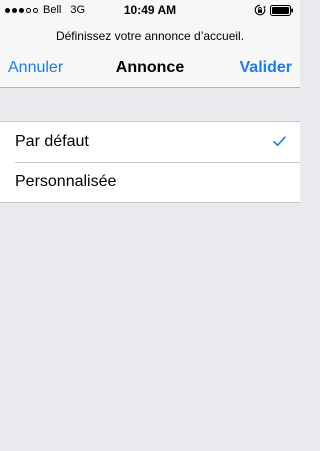 This screenshot has width=320, height=451. What do you see at coordinates (150, 10) in the screenshot?
I see `status-bar: Bell 3G 10:49 AM` at bounding box center [150, 10].